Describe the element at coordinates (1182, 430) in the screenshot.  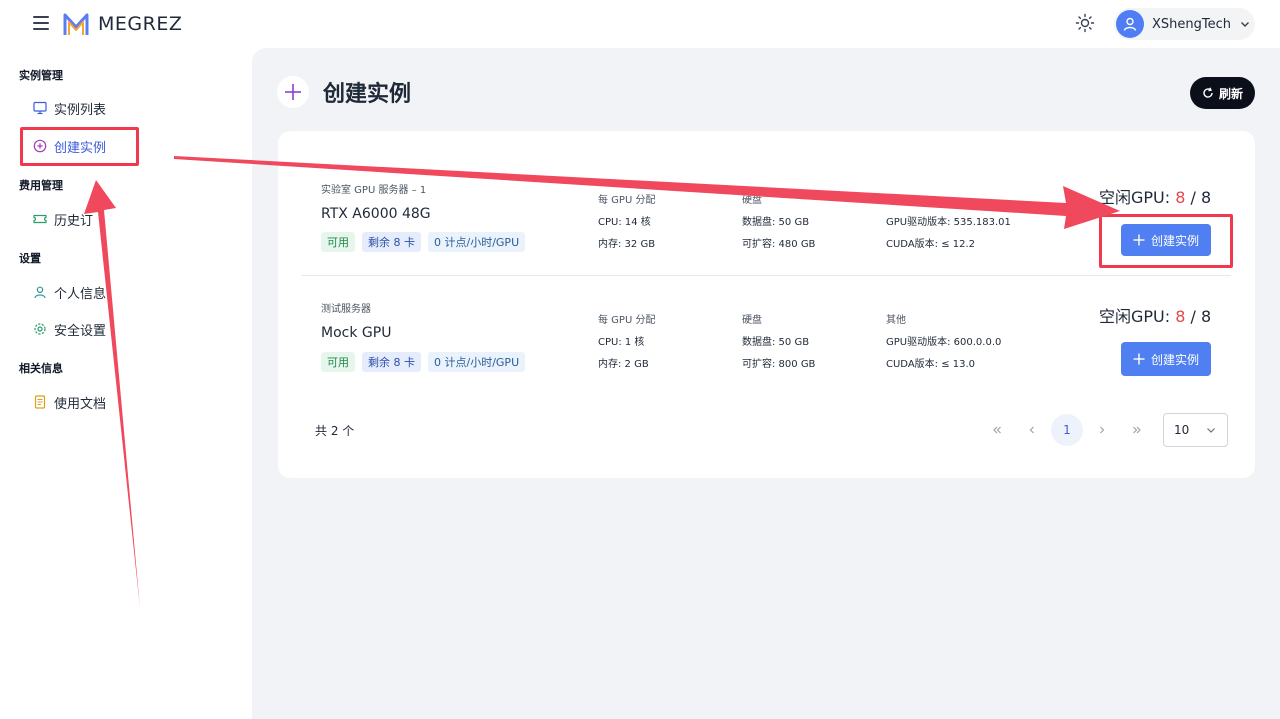
I see `page-size-value: 10` at that location.